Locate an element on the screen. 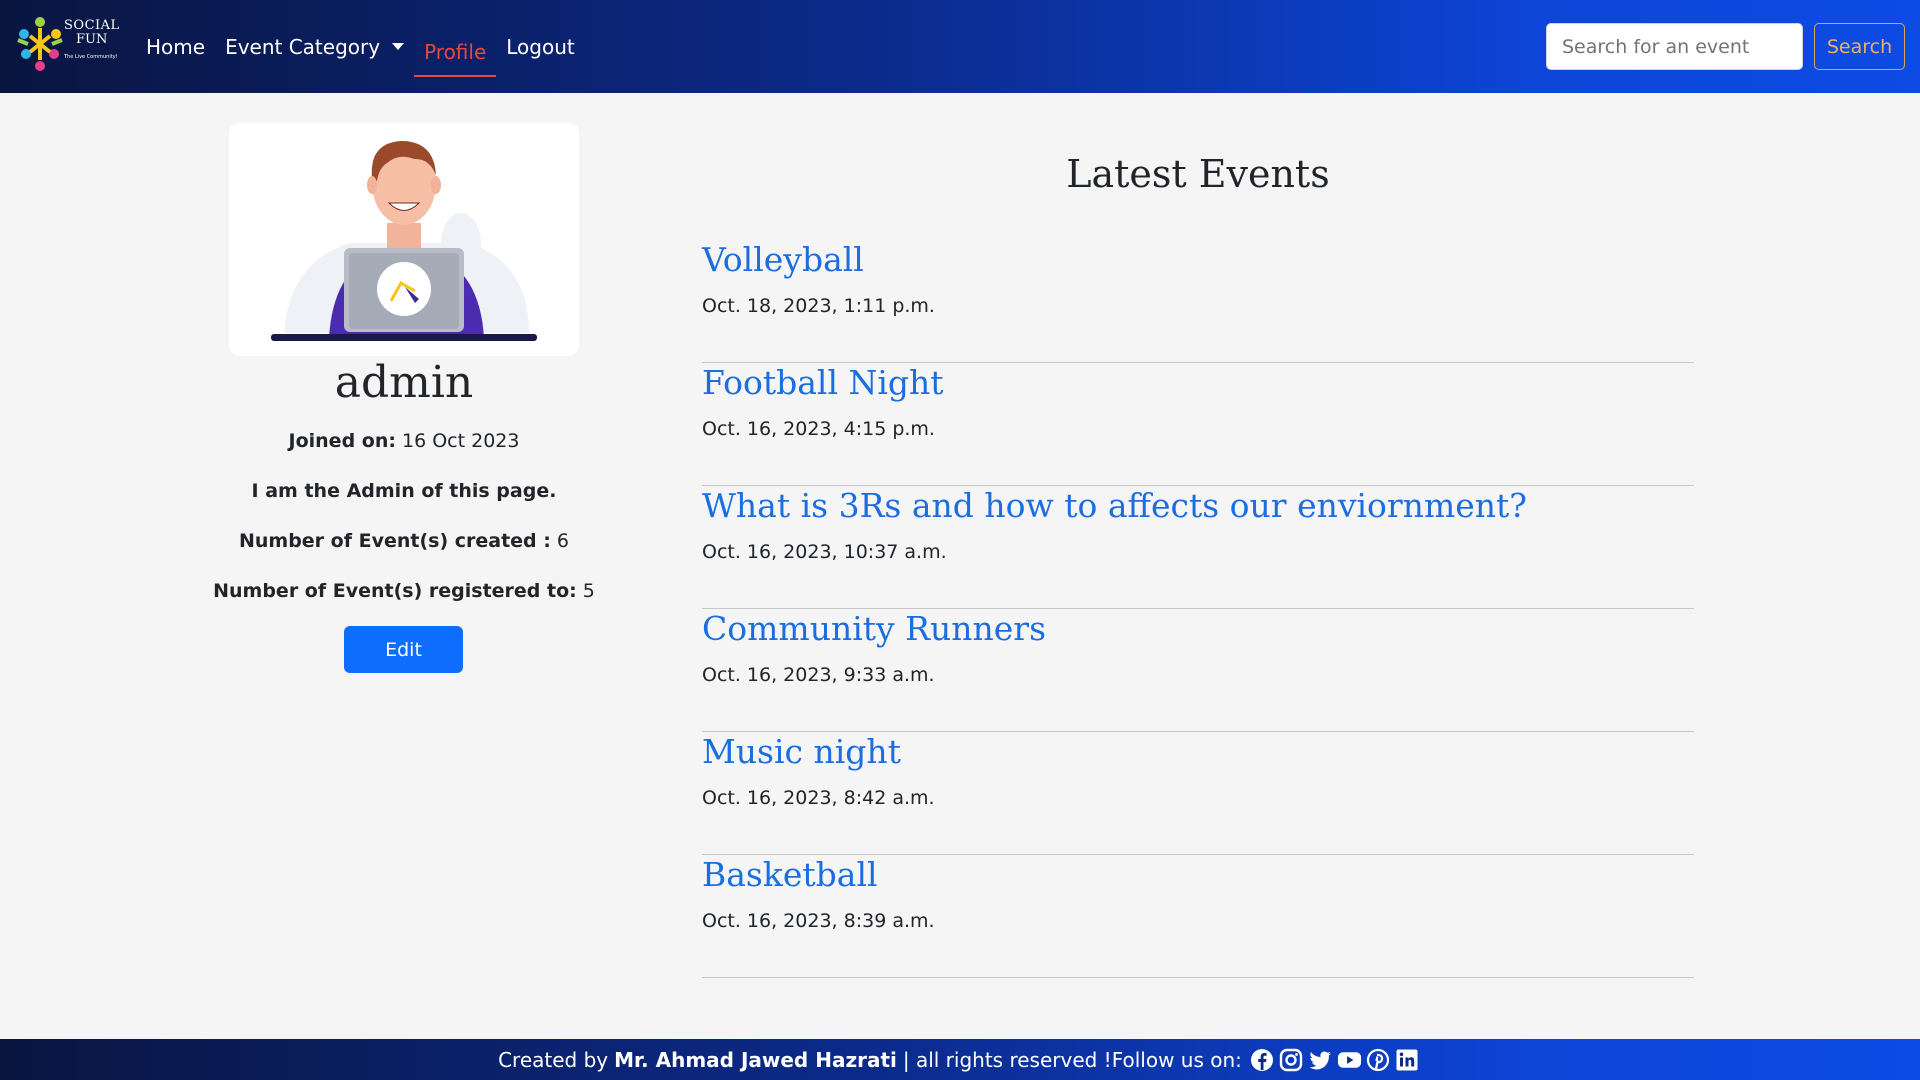 The height and width of the screenshot is (1080, 1920). search-input is located at coordinates (1674, 46).